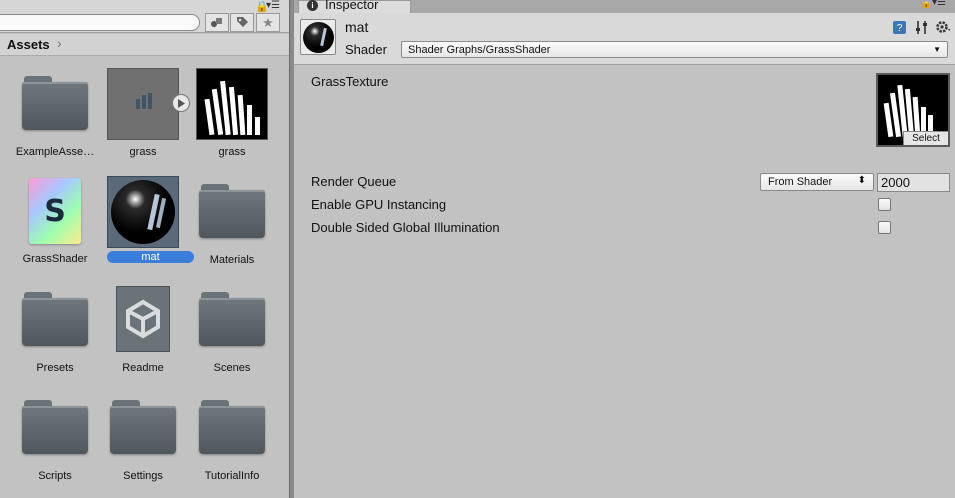 Image resolution: width=955 pixels, height=498 pixels. Describe the element at coordinates (150, 257) in the screenshot. I see `asset-label-selected: mat` at that location.